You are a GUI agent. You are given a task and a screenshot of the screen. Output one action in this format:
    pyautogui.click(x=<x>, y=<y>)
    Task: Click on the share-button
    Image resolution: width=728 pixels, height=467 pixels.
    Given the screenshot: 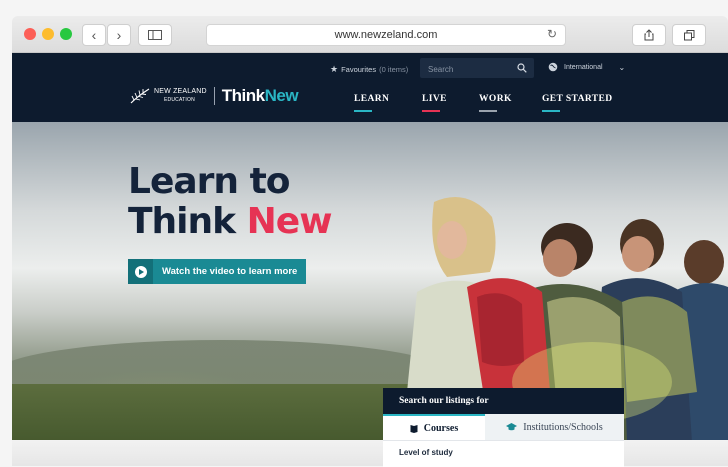 What is the action you would take?
    pyautogui.click(x=649, y=35)
    